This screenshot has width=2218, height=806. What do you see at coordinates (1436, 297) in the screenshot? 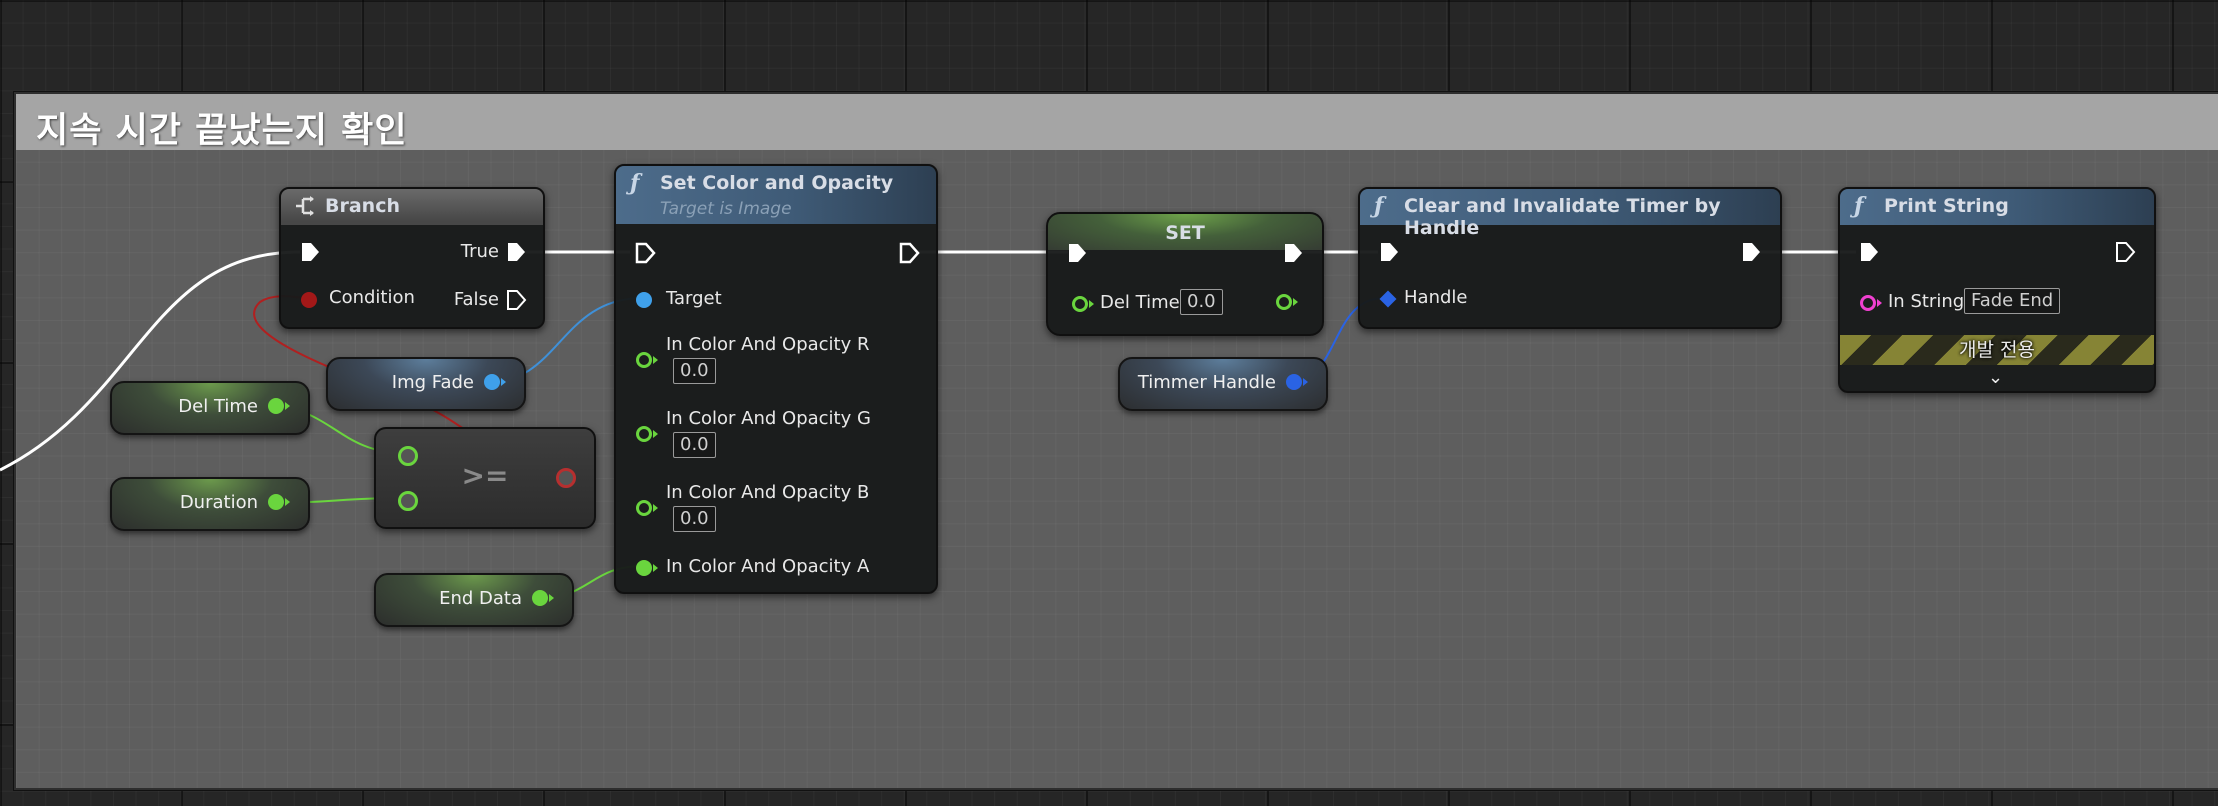
I see `handle-label: Handle` at bounding box center [1436, 297].